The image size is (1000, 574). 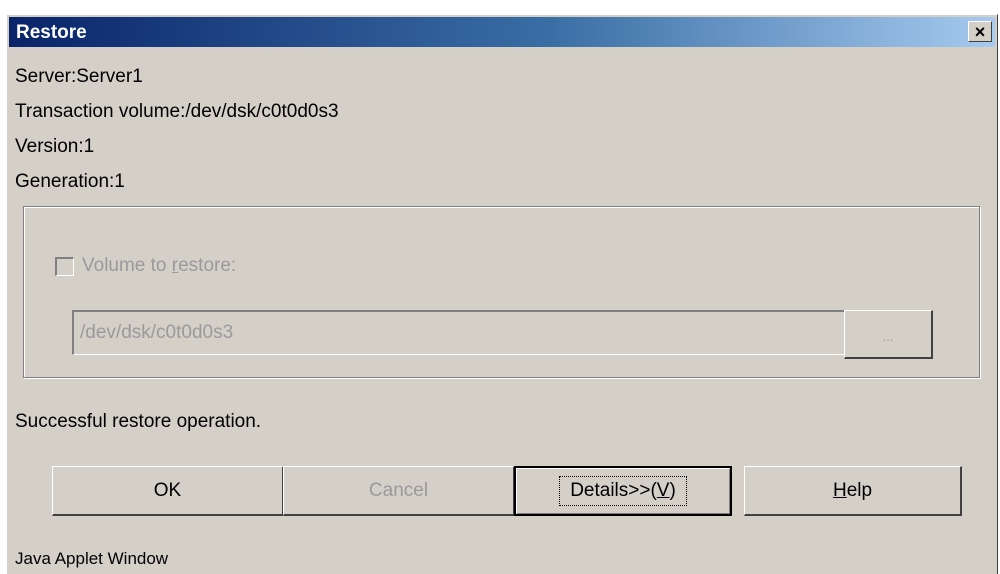 I want to click on ok-button-label: OK, so click(x=167, y=490).